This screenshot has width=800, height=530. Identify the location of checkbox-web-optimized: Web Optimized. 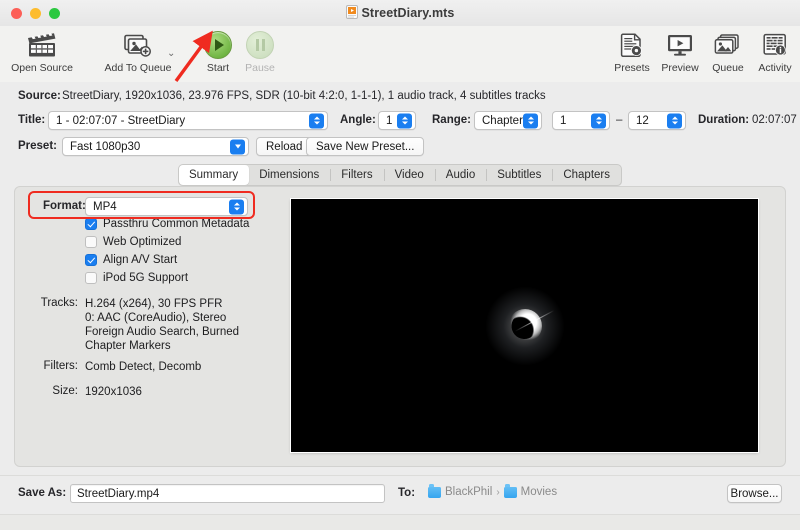
(133, 242).